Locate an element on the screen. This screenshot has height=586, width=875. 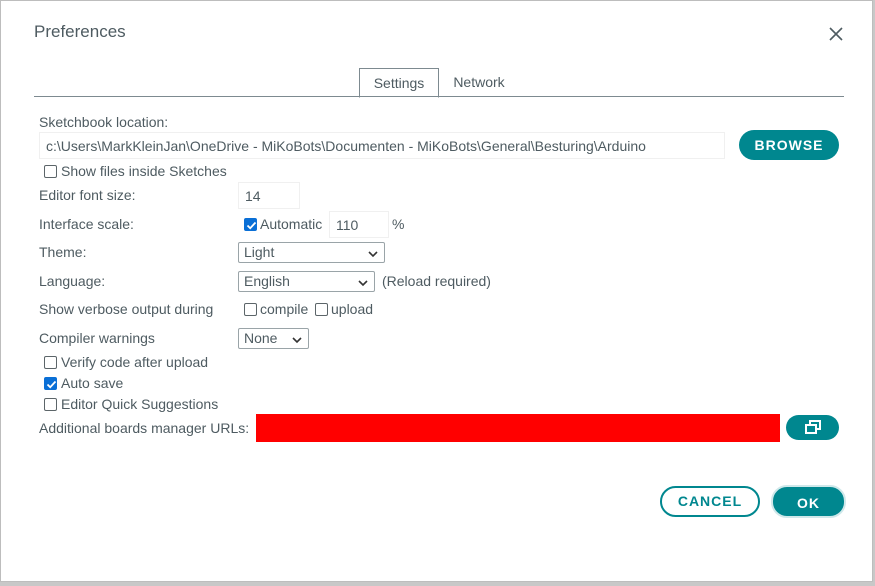
language-label: Language: is located at coordinates (72, 281).